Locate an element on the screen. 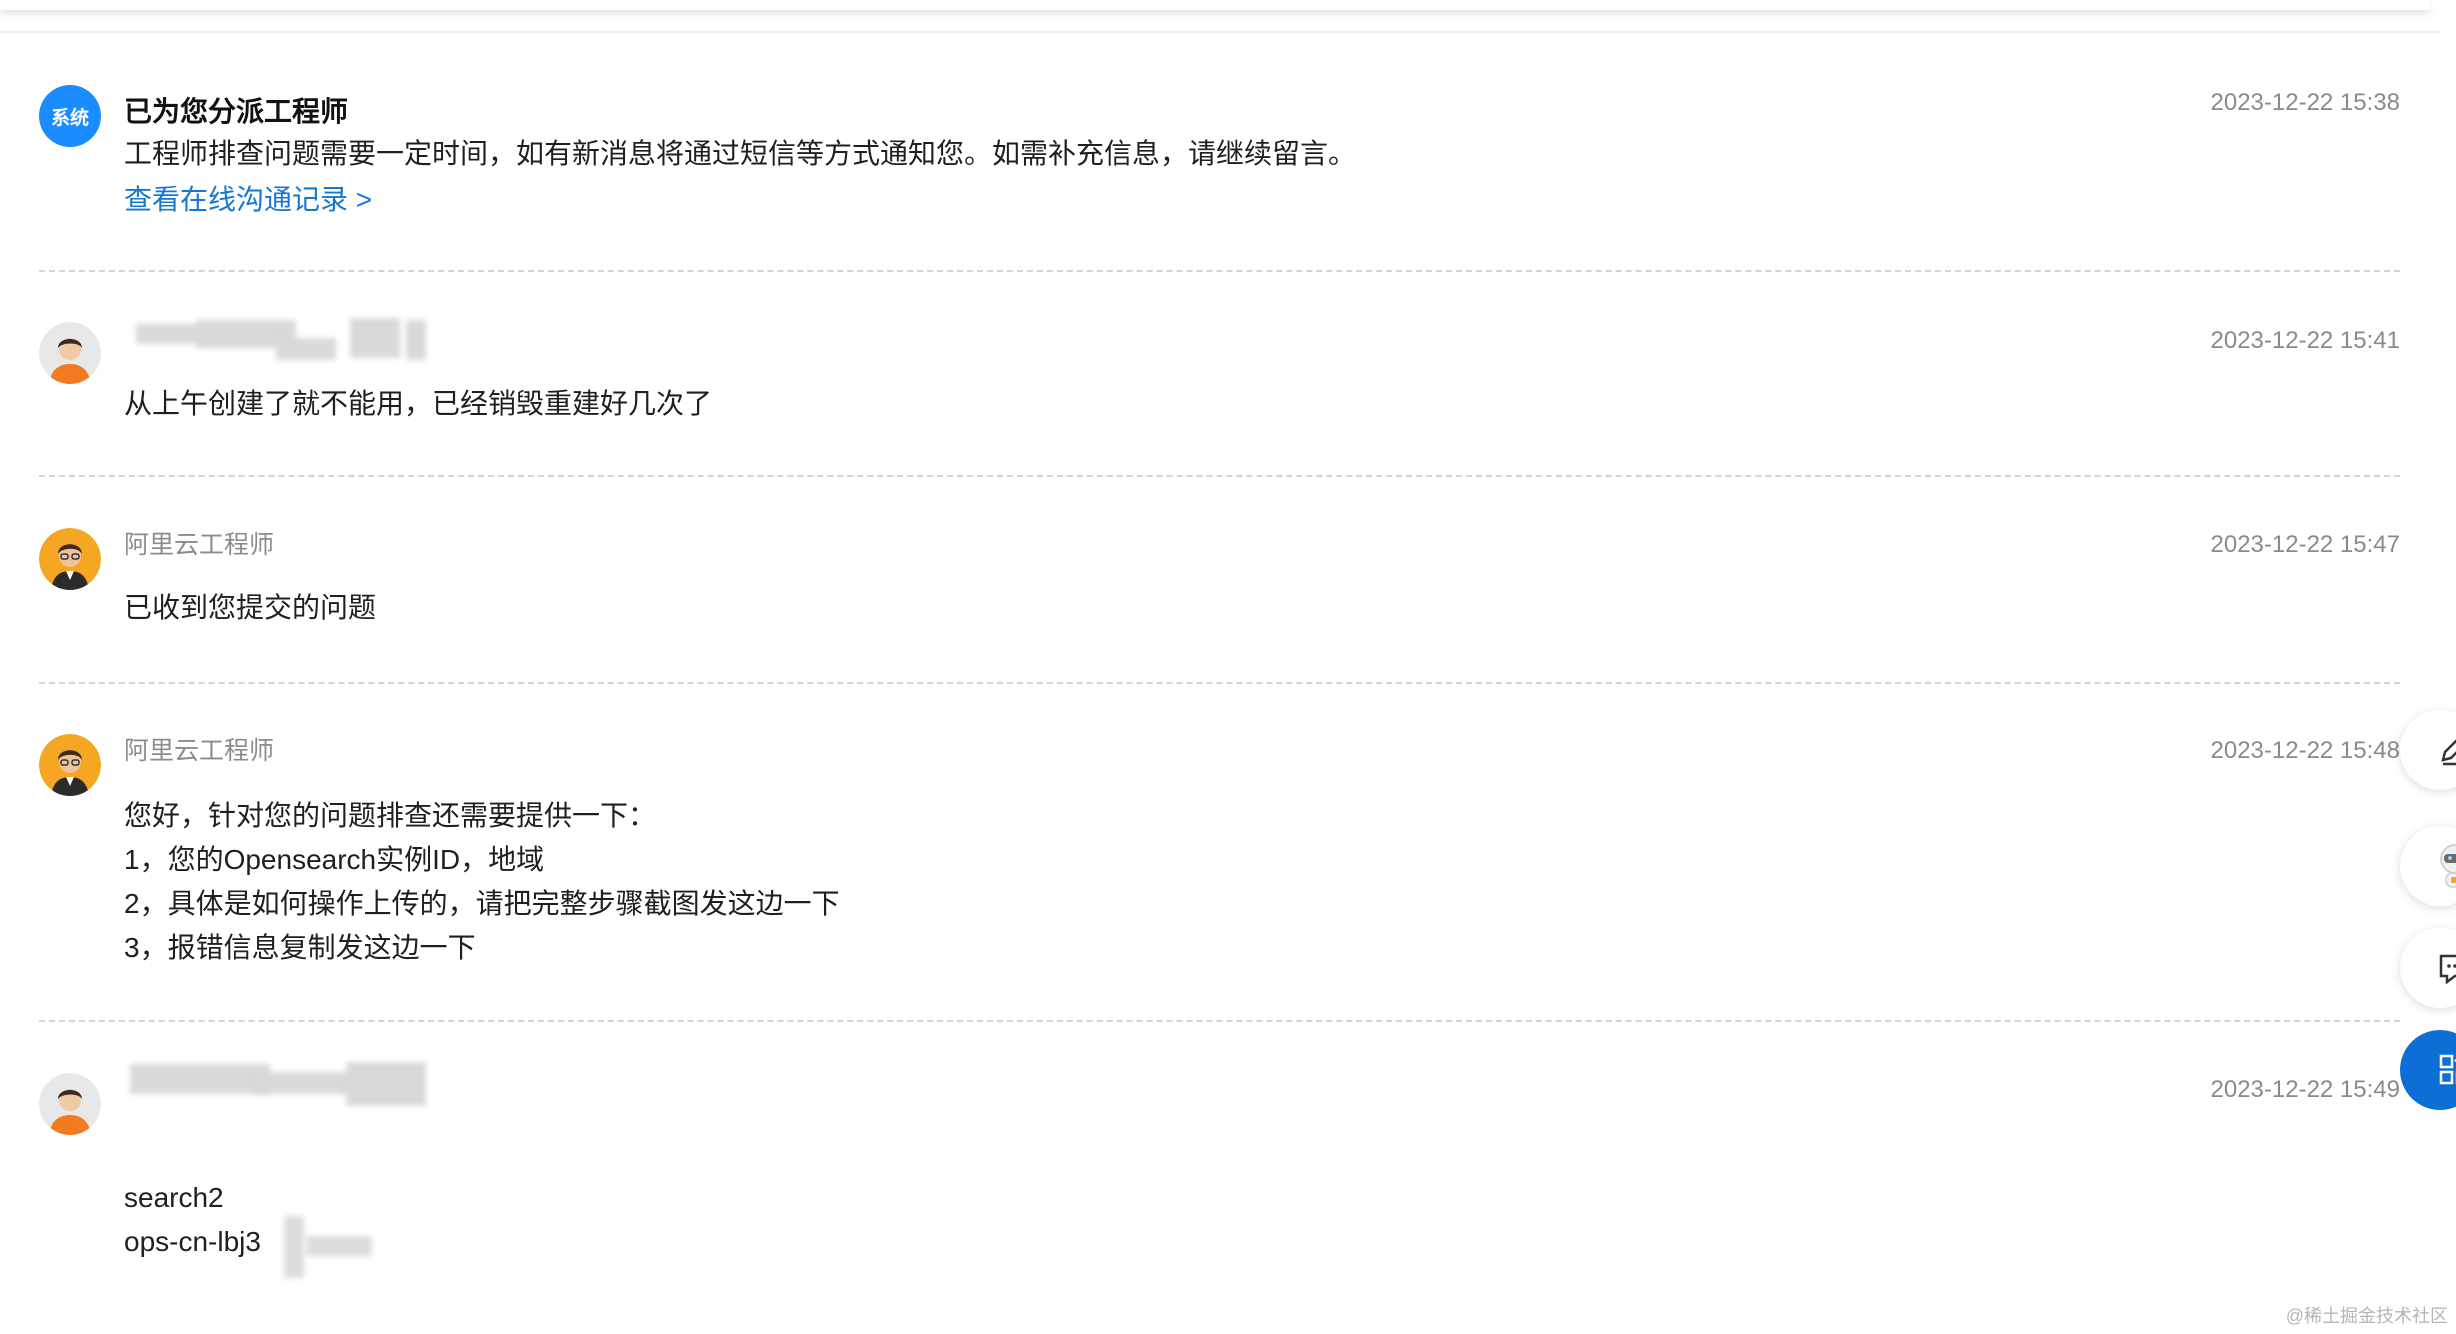 Image resolution: width=2456 pixels, height=1334 pixels. message-sender: 已为您分派工程师 is located at coordinates (236, 111).